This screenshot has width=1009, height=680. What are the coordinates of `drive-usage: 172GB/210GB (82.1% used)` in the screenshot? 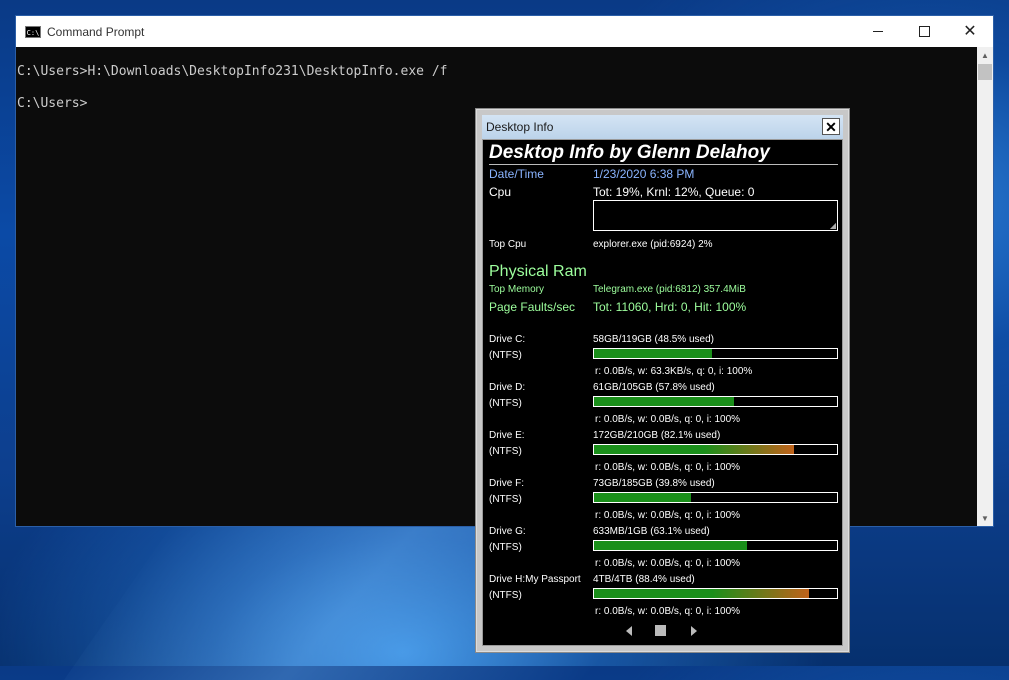 It's located at (657, 435).